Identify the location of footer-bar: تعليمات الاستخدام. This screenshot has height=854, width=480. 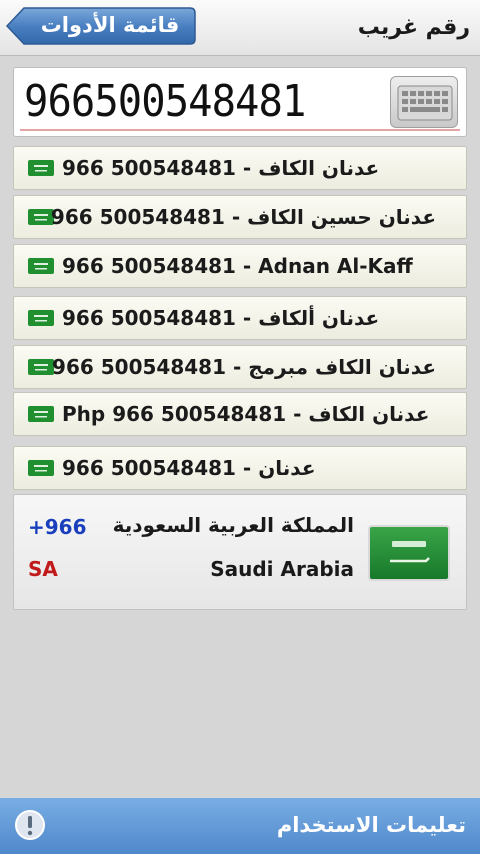
(240, 826).